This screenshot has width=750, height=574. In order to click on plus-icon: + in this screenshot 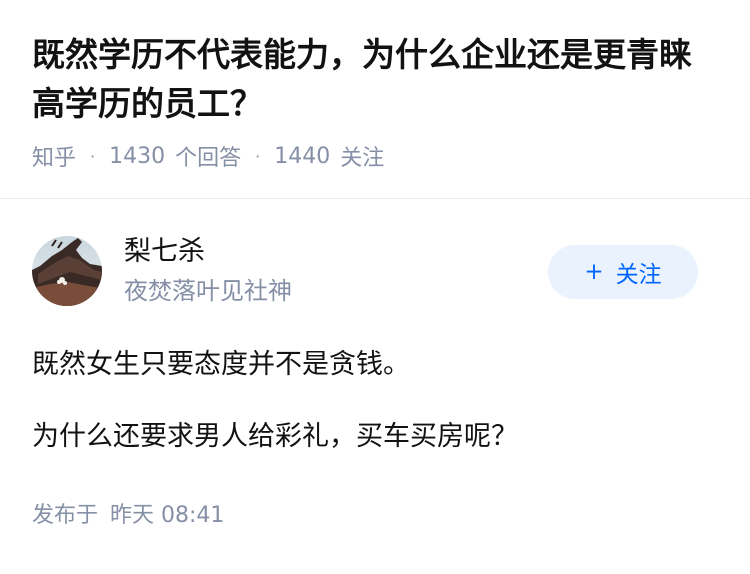, I will do `click(594, 272)`.